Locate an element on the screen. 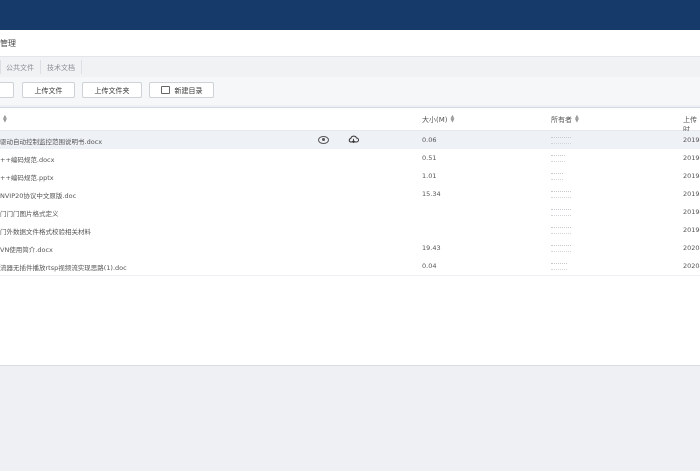 The image size is (700, 471). page-title: 管理 is located at coordinates (8, 43).